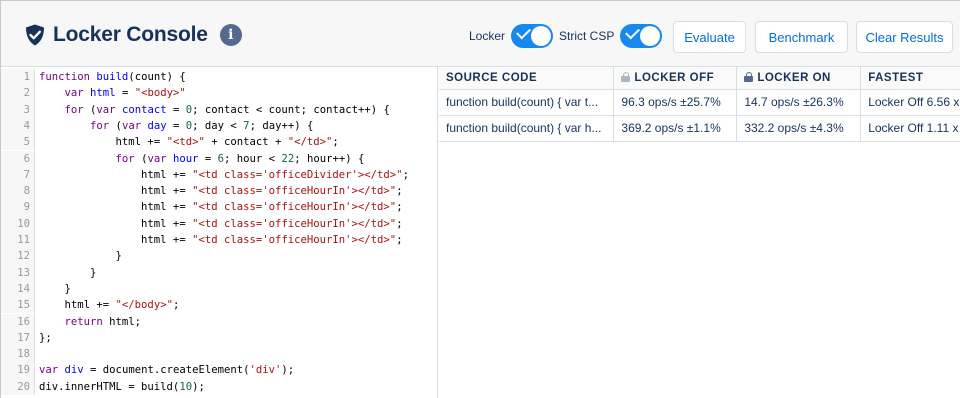 The width and height of the screenshot is (960, 398). I want to click on code-text: var html = "<body>", so click(125, 93).